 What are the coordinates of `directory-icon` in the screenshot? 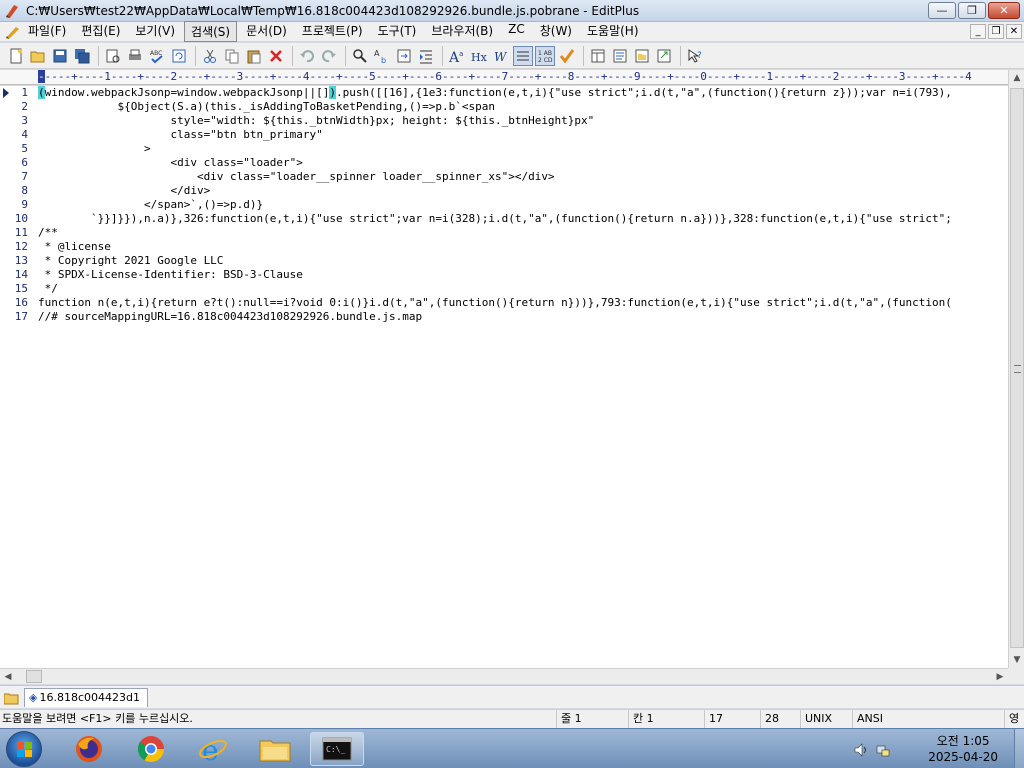 It's located at (642, 56).